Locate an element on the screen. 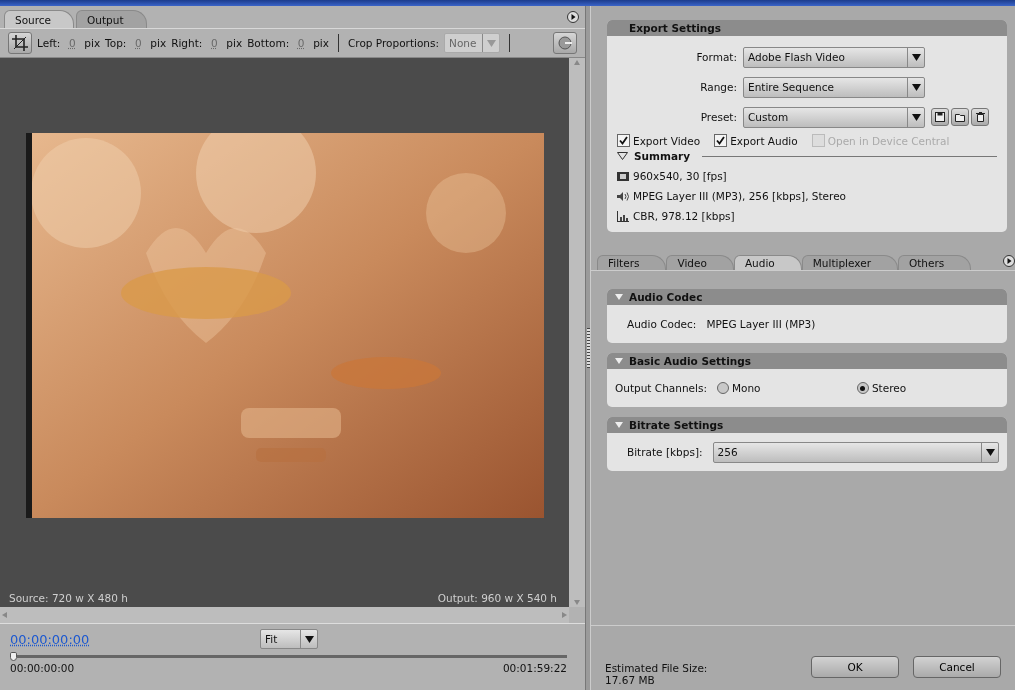 This screenshot has height=690, width=1015. dialog-button: OK is located at coordinates (855, 667).